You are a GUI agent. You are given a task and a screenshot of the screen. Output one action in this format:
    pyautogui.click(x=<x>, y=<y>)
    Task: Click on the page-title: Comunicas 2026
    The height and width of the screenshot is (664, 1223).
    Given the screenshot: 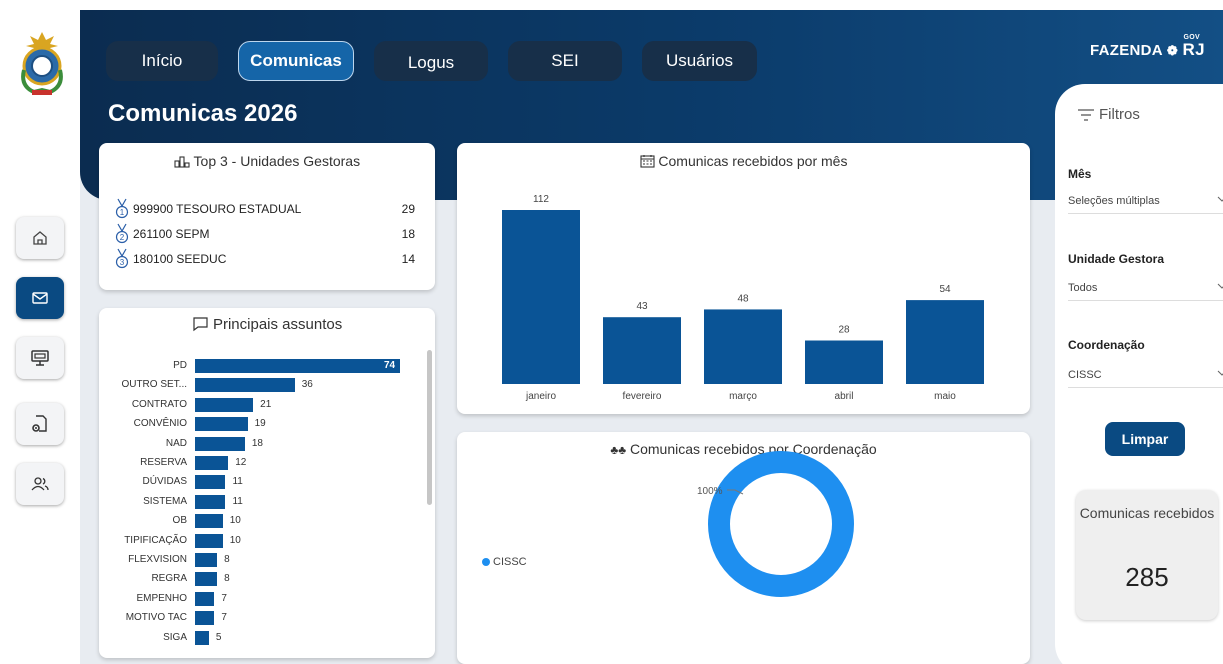 What is the action you would take?
    pyautogui.click(x=203, y=113)
    